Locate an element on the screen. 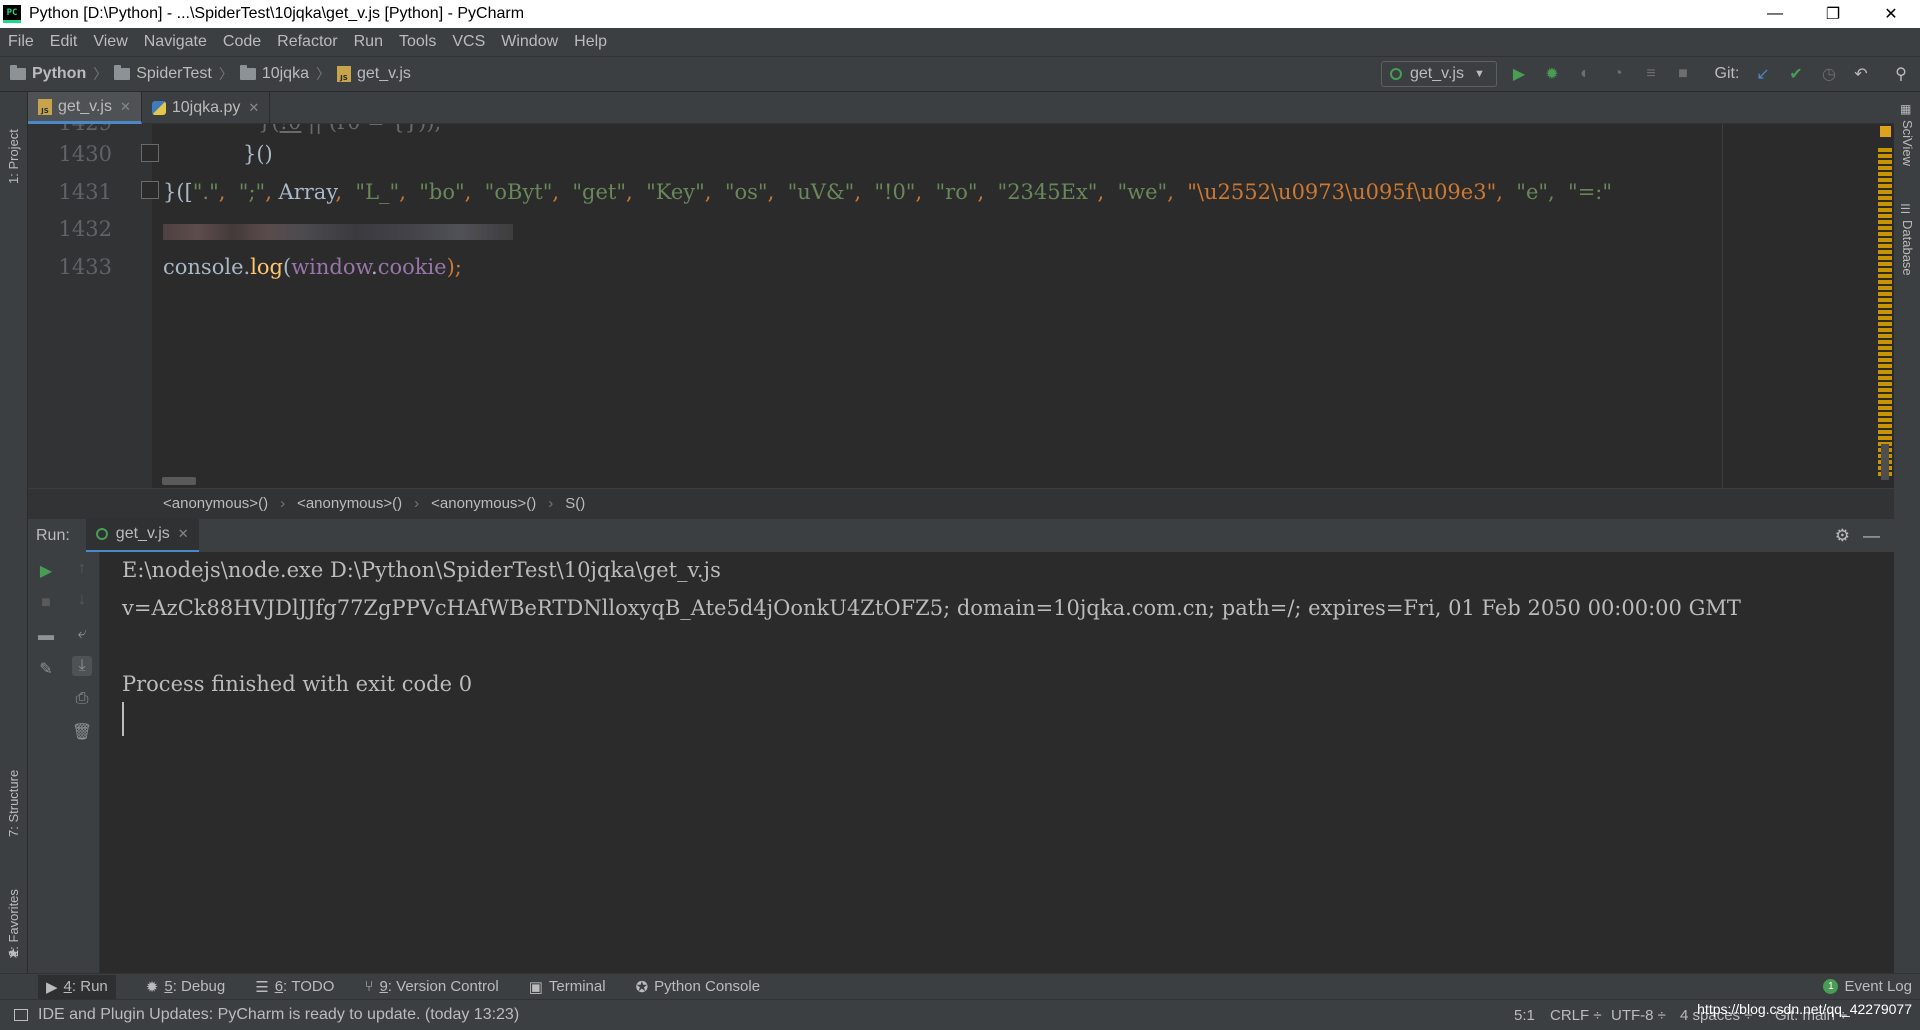 The image size is (1920, 1030). string-token: "uV&" is located at coordinates (821, 192).